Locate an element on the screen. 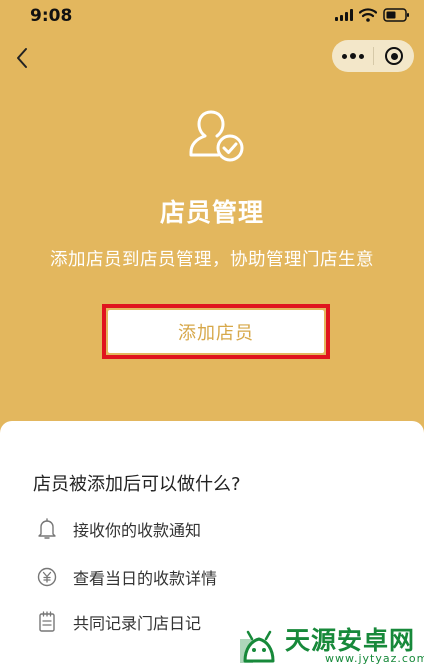  feature-item-notification: 接收你的收款通知 is located at coordinates (118, 529).